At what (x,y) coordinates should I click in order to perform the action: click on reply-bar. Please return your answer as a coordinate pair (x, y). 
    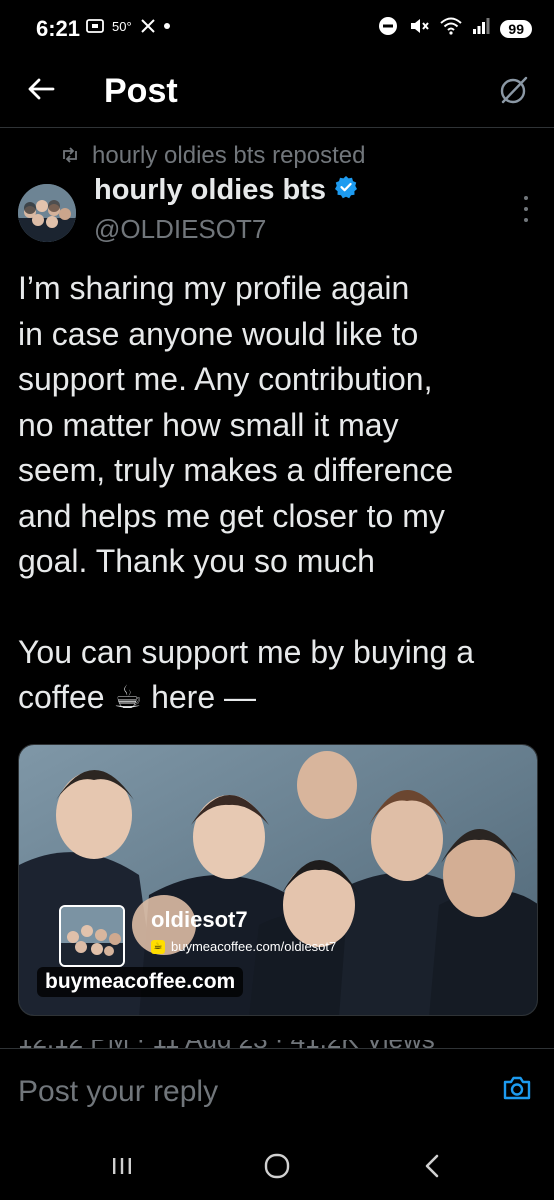
    Looking at the image, I should click on (277, 1092).